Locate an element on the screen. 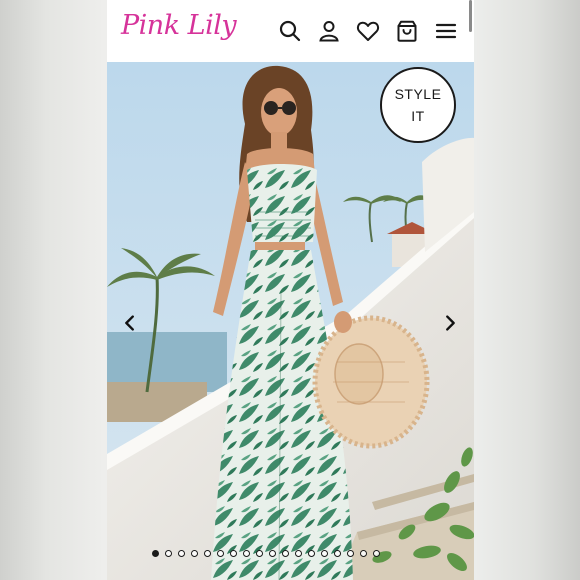 Image resolution: width=580 pixels, height=580 pixels. carousel-pagination is located at coordinates (266, 553).